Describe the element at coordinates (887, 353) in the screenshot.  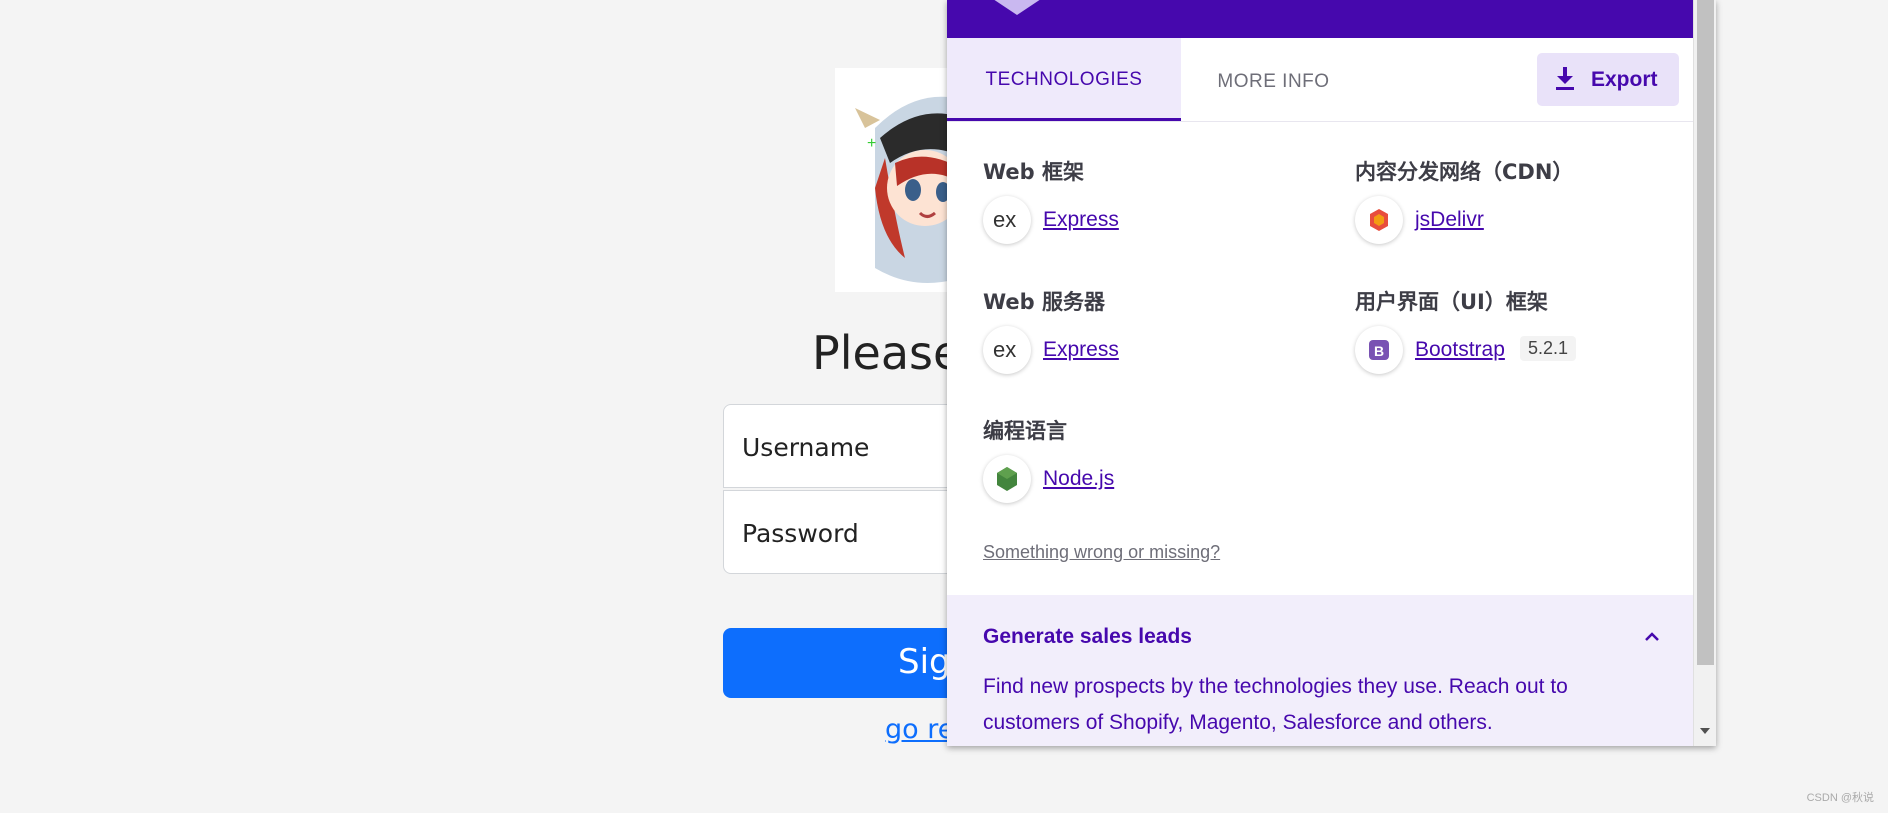
I see `login-heading: Please` at that location.